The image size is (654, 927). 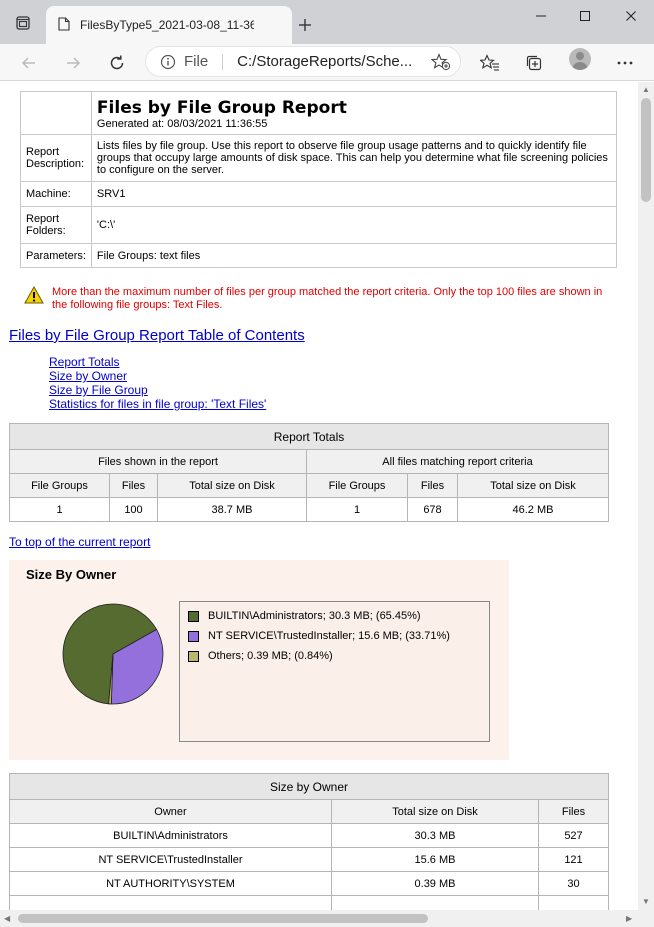 I want to click on minimize-icon, so click(x=541, y=16).